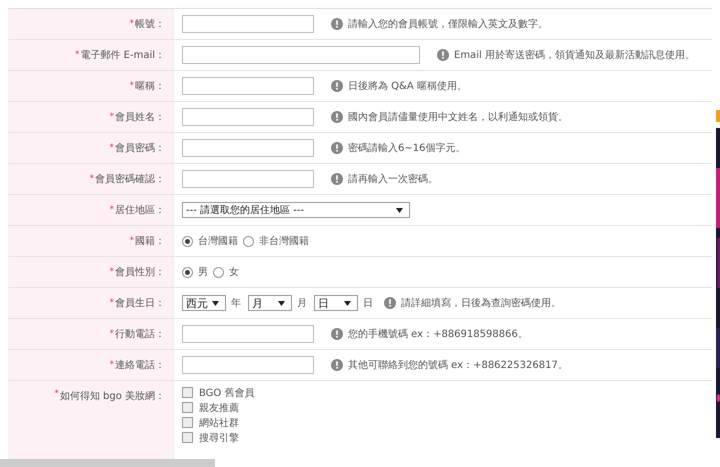  What do you see at coordinates (302, 303) in the screenshot?
I see `date-unit: 月` at bounding box center [302, 303].